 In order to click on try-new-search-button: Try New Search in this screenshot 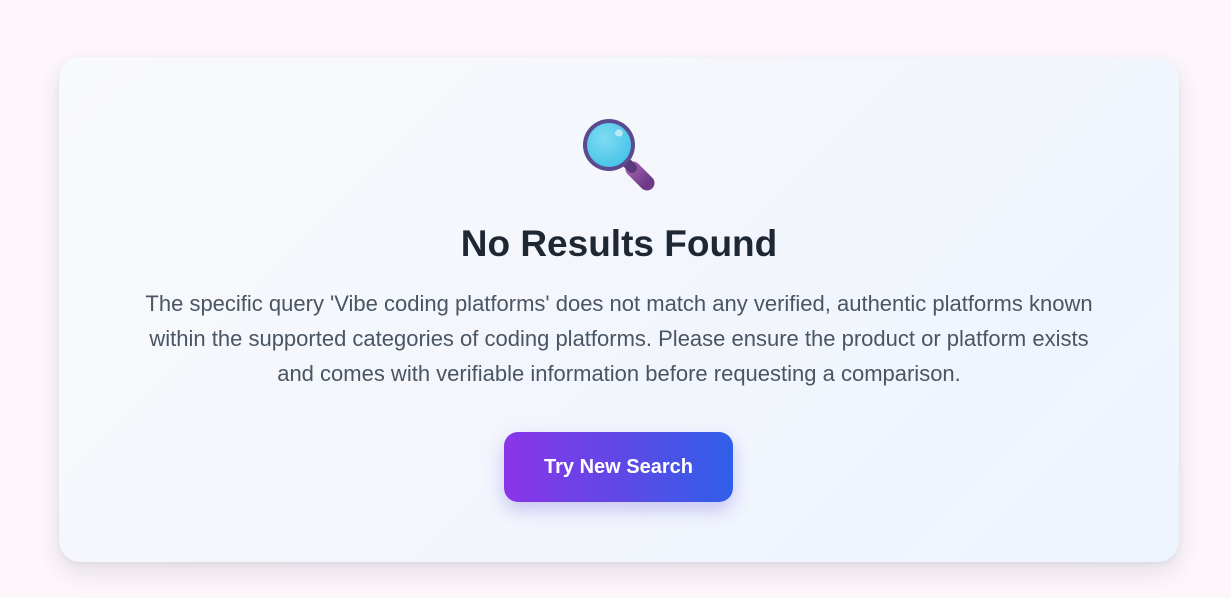, I will do `click(618, 467)`.